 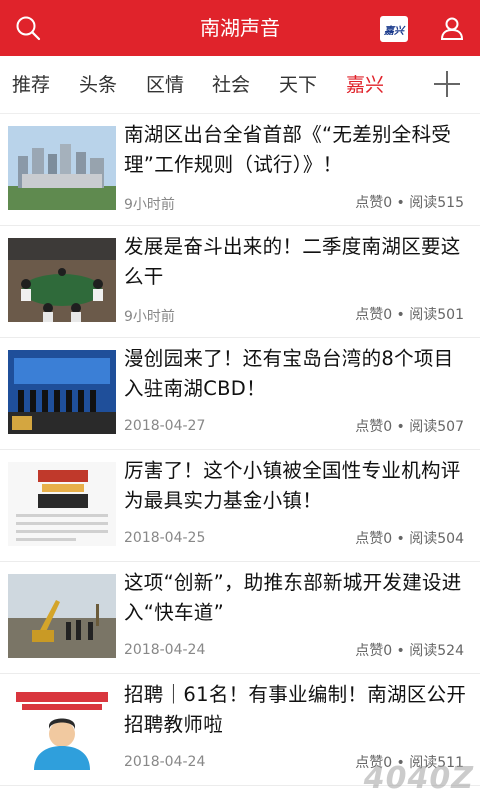 What do you see at coordinates (418, 778) in the screenshot?
I see `site-watermark: 4040Z` at bounding box center [418, 778].